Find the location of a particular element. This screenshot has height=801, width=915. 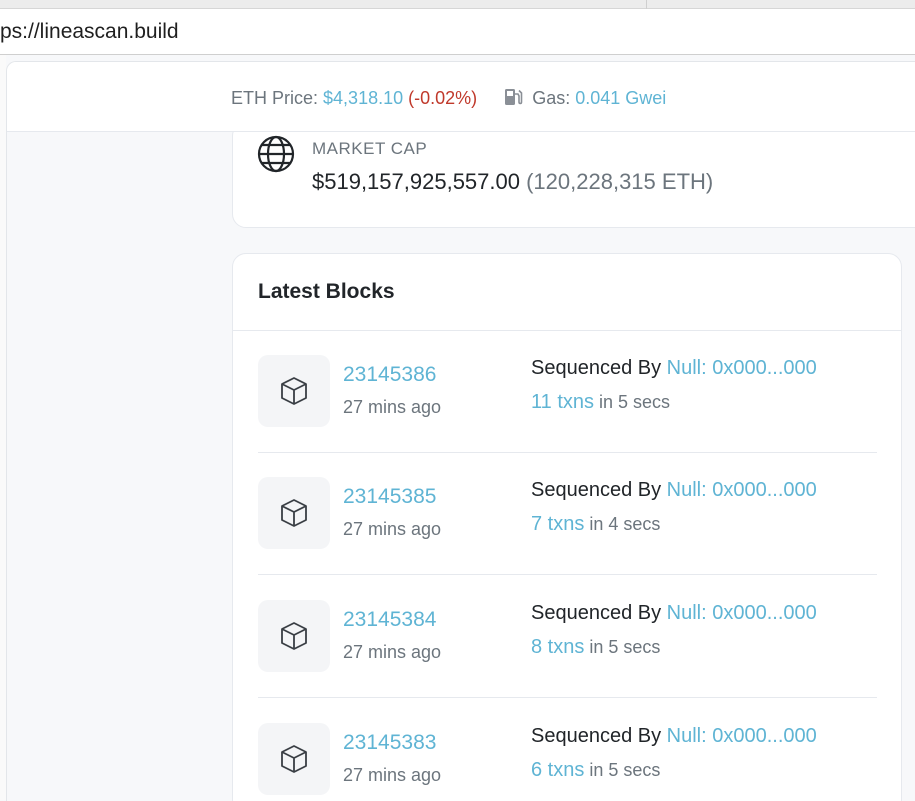

txns-link: 11 txns is located at coordinates (562, 402).